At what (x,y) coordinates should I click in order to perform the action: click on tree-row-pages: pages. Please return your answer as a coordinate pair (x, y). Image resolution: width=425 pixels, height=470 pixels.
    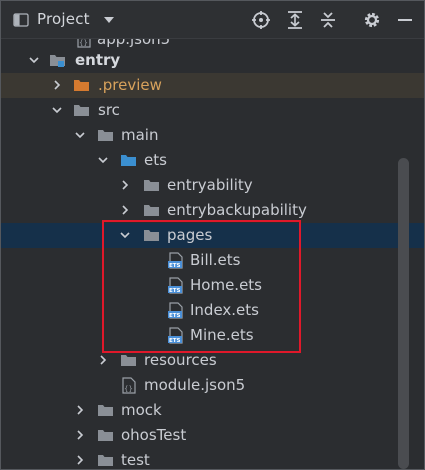
    Looking at the image, I should click on (212, 235).